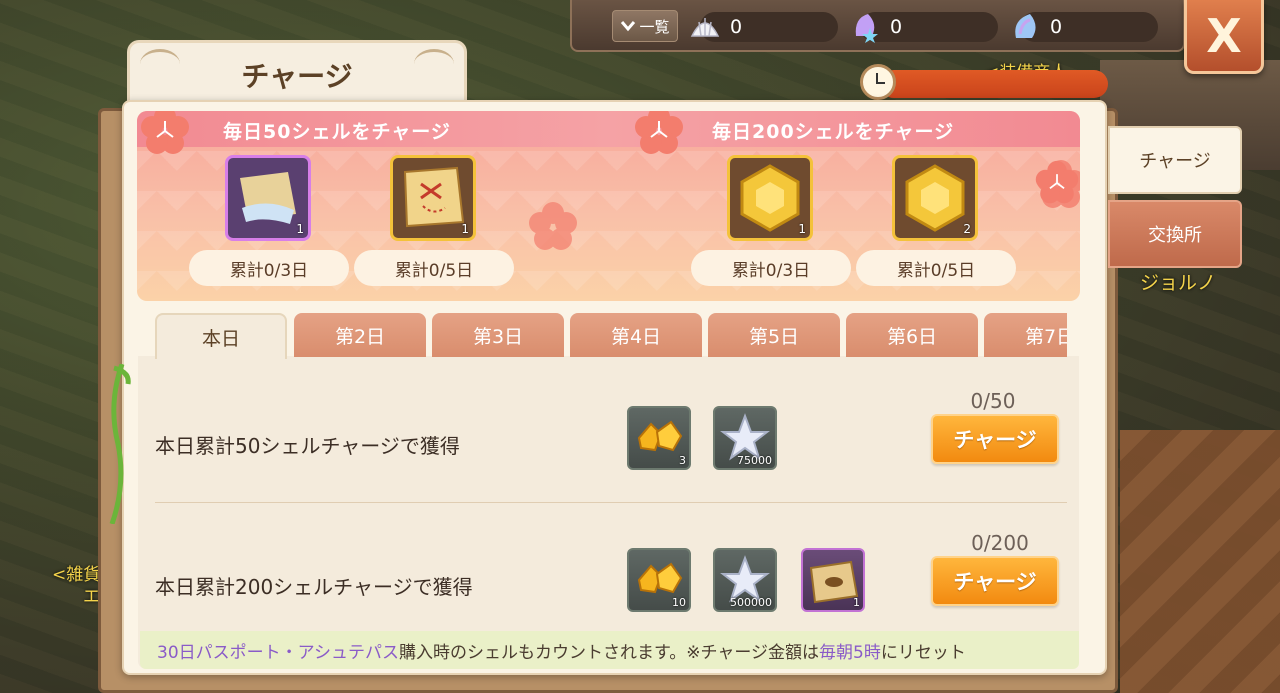 This screenshot has height=693, width=1280. I want to click on ribbon-decoration, so click(120, 444).